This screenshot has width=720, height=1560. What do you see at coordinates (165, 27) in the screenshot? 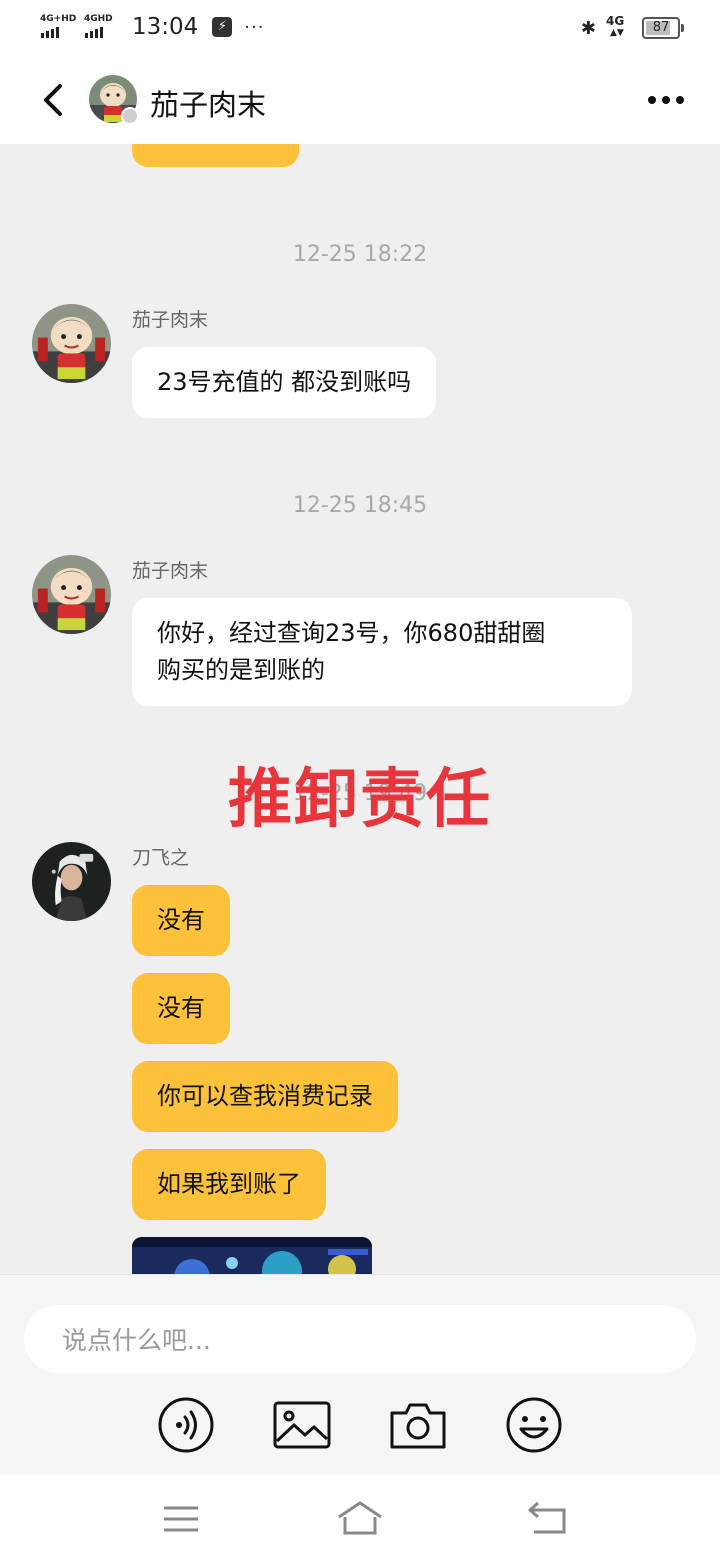
I see `clock: 13:04` at bounding box center [165, 27].